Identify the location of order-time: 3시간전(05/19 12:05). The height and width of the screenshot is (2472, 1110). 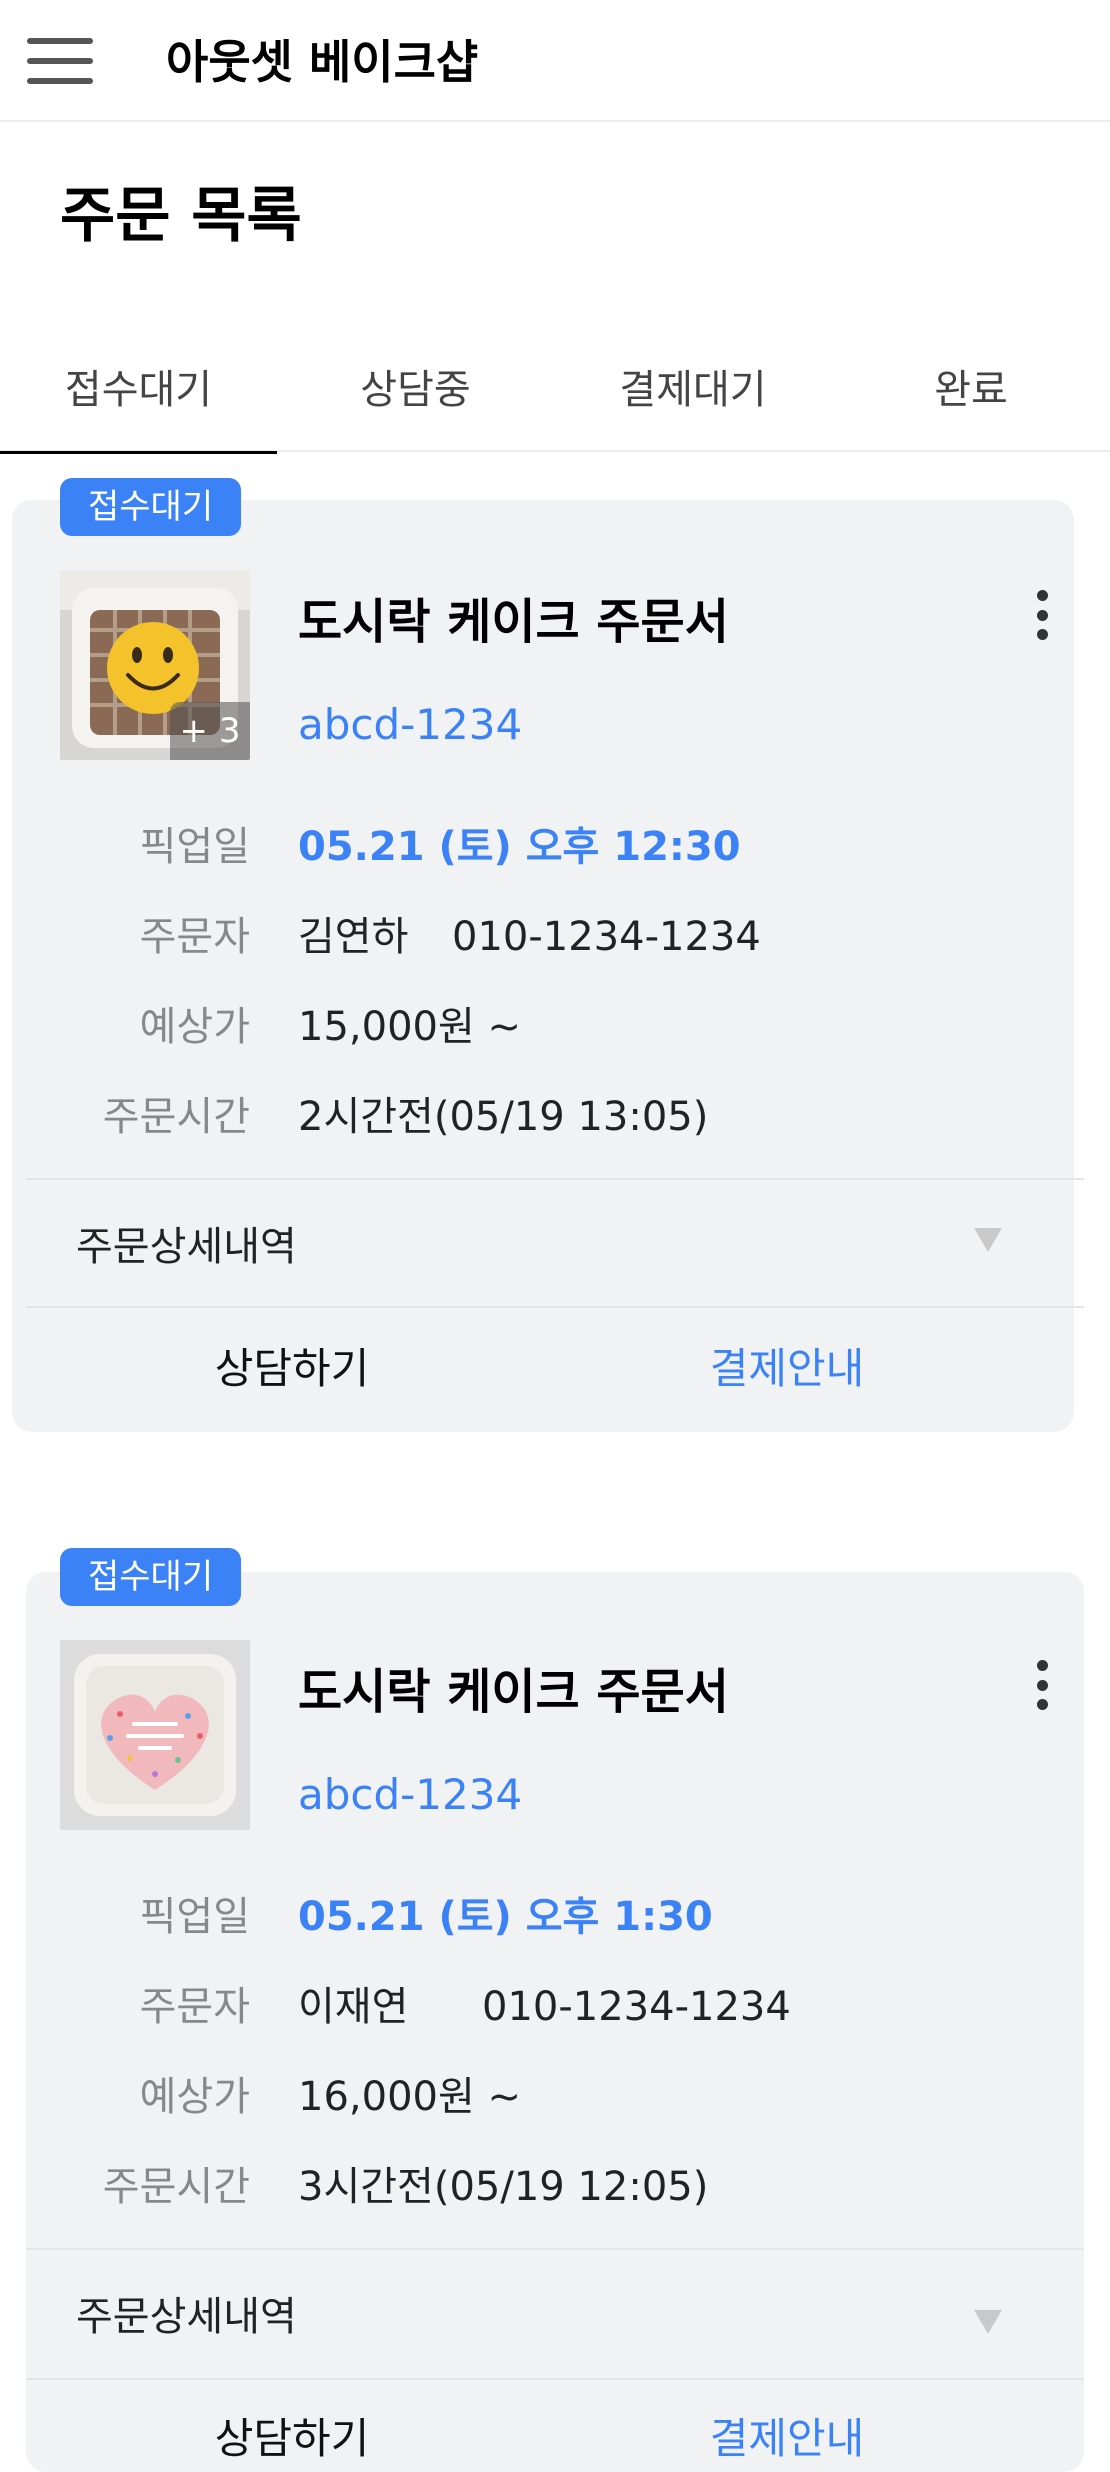
(503, 2187).